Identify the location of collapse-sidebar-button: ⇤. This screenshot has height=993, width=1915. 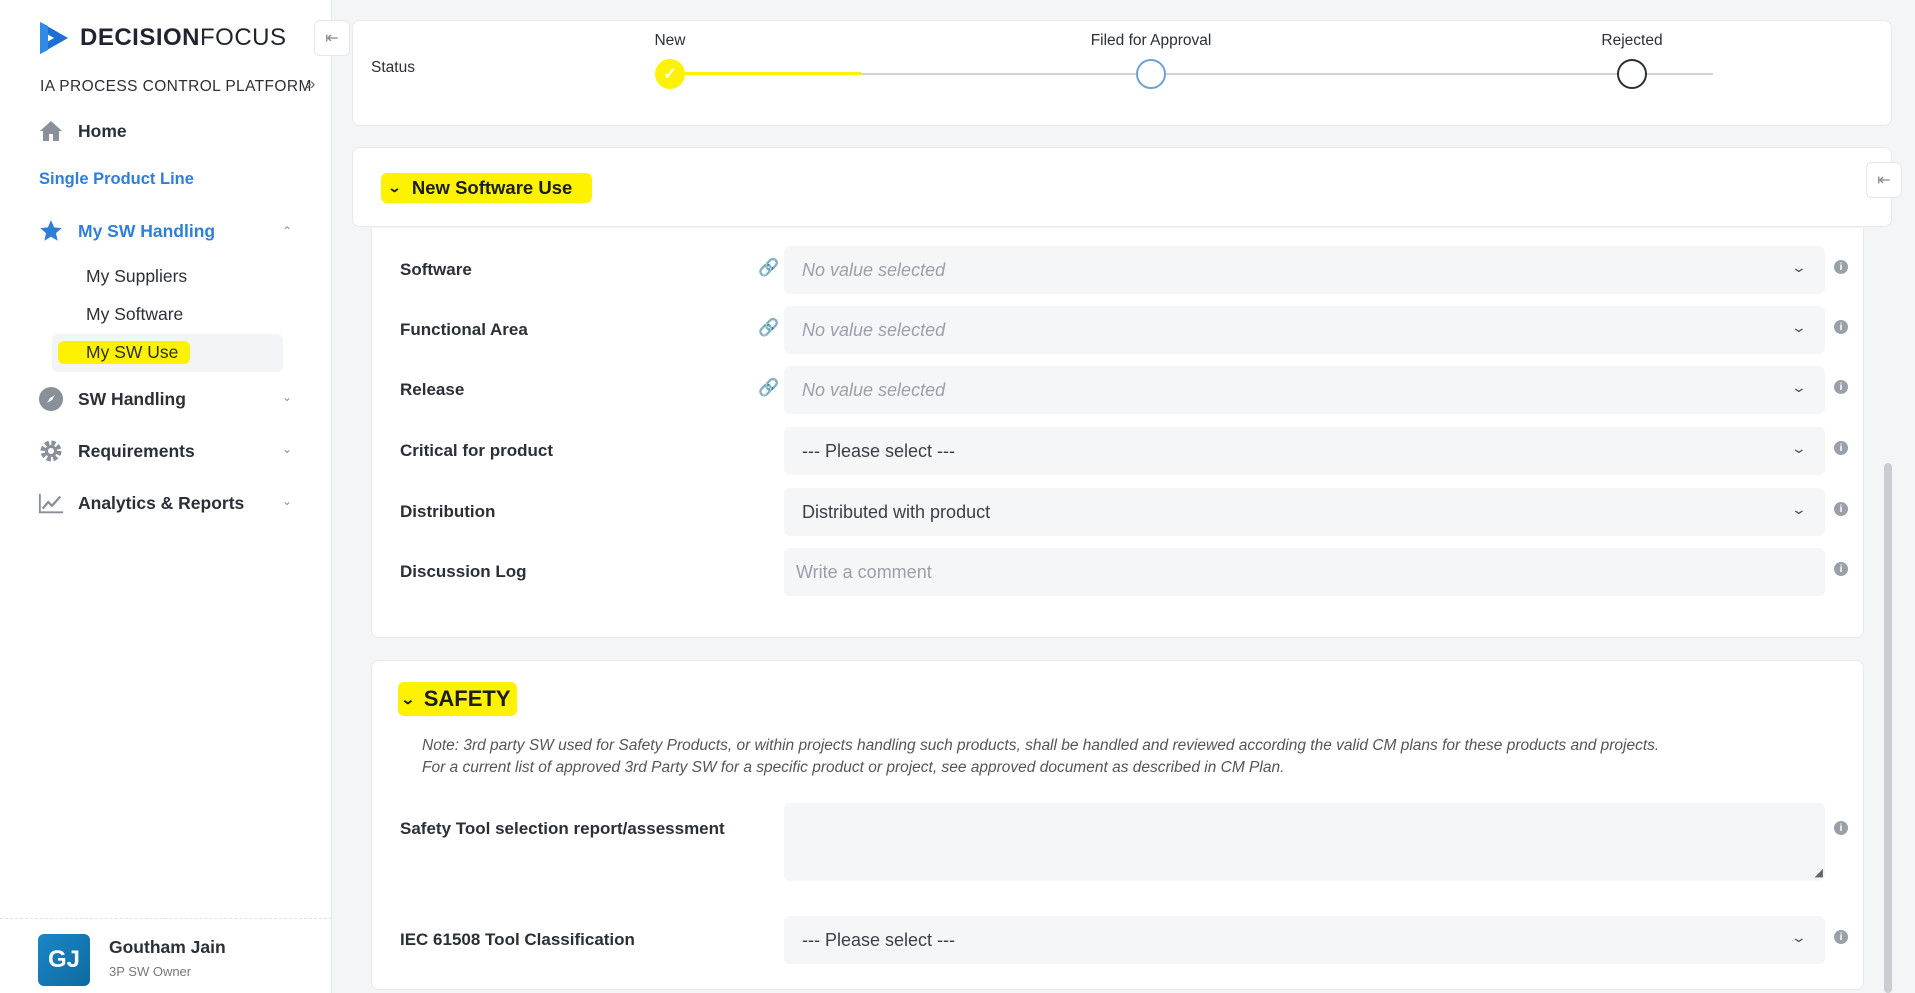
(332, 38).